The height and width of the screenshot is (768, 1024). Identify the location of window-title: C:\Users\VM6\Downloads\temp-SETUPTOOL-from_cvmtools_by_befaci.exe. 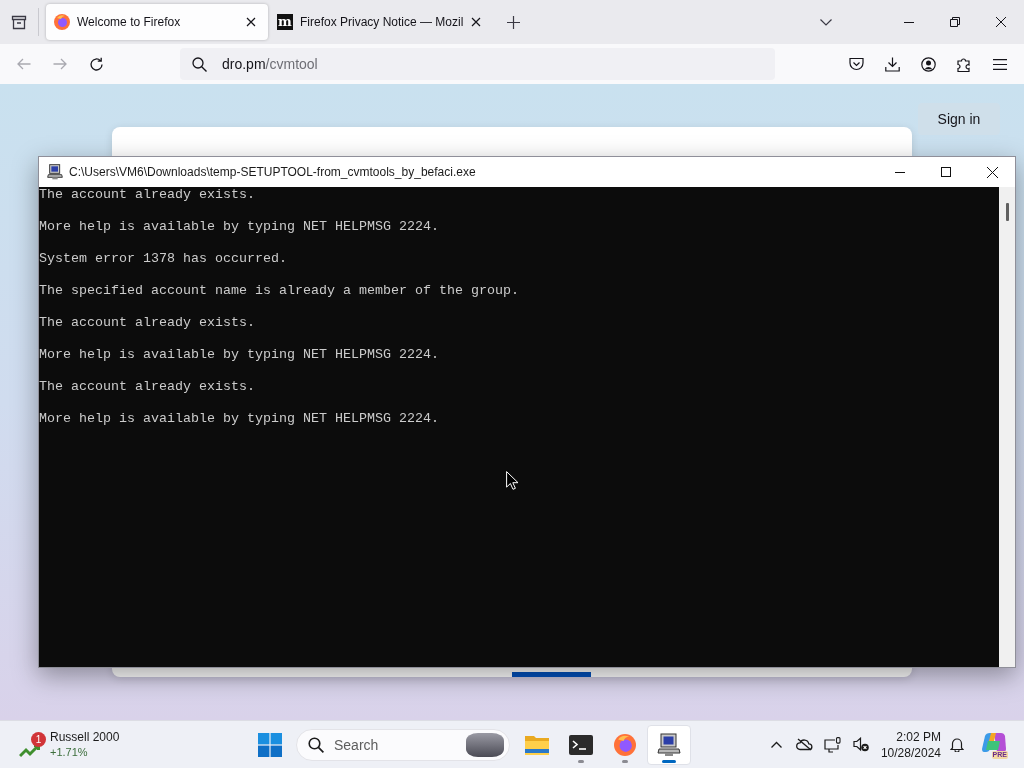
(272, 172).